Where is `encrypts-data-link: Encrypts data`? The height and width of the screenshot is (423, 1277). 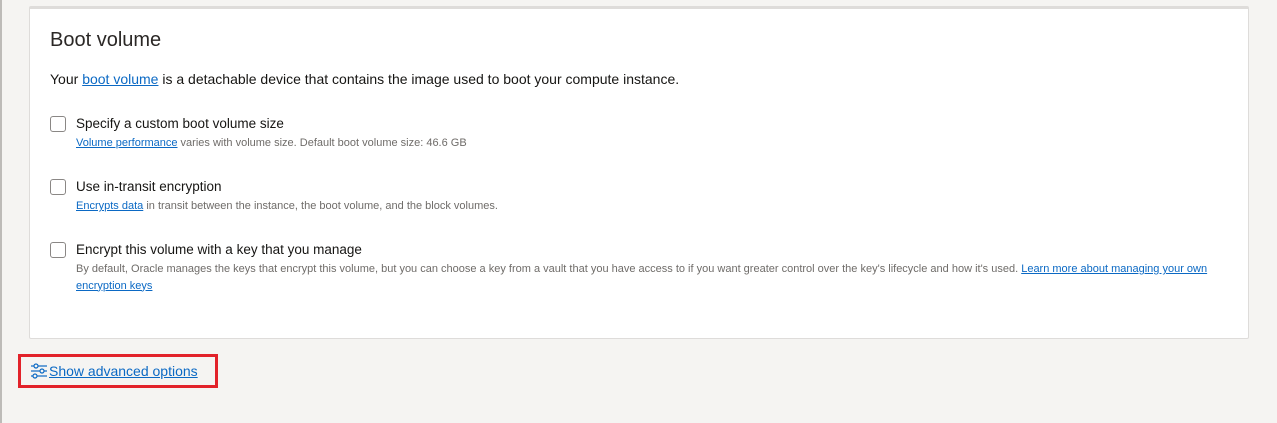
encrypts-data-link: Encrypts data is located at coordinates (109, 206).